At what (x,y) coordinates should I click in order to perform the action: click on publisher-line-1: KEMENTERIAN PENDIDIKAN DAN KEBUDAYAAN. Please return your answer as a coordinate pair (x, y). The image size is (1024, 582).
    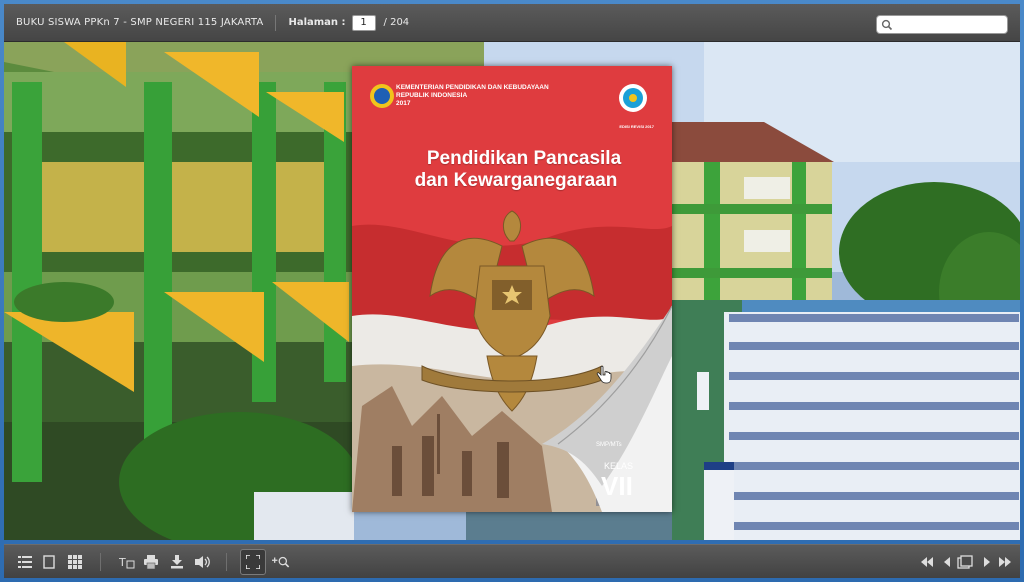
    Looking at the image, I should click on (472, 87).